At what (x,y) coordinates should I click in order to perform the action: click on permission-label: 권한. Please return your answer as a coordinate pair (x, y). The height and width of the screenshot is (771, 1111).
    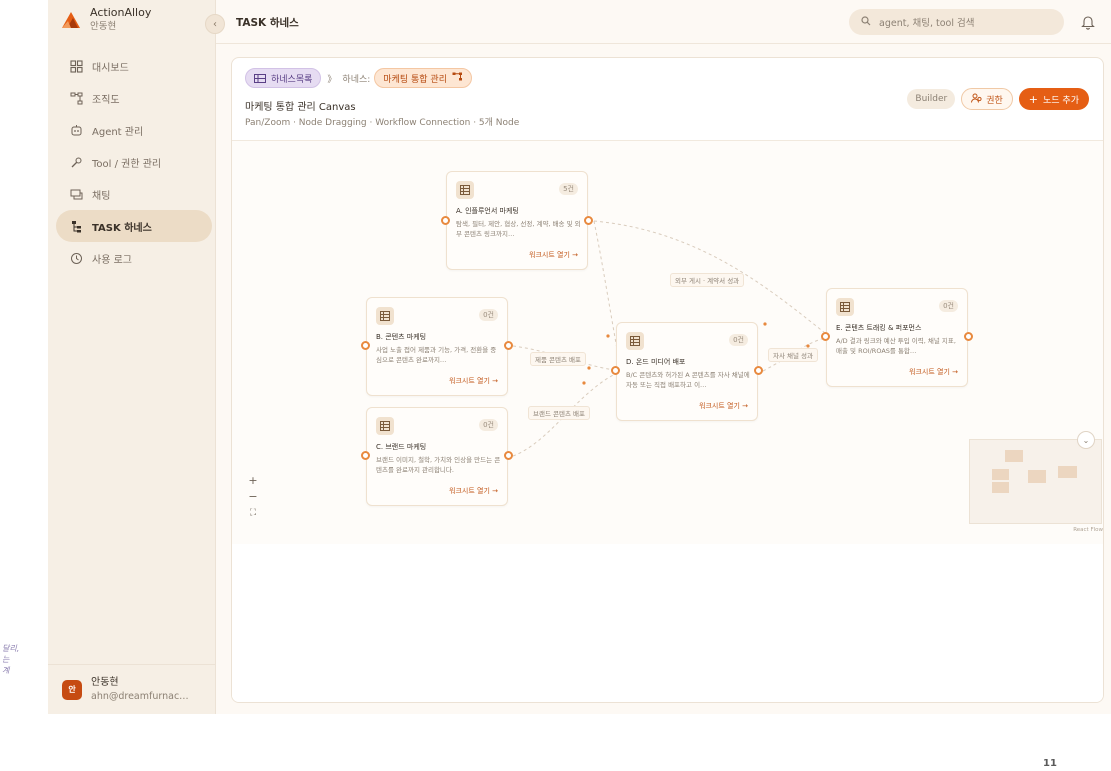
    Looking at the image, I should click on (994, 100).